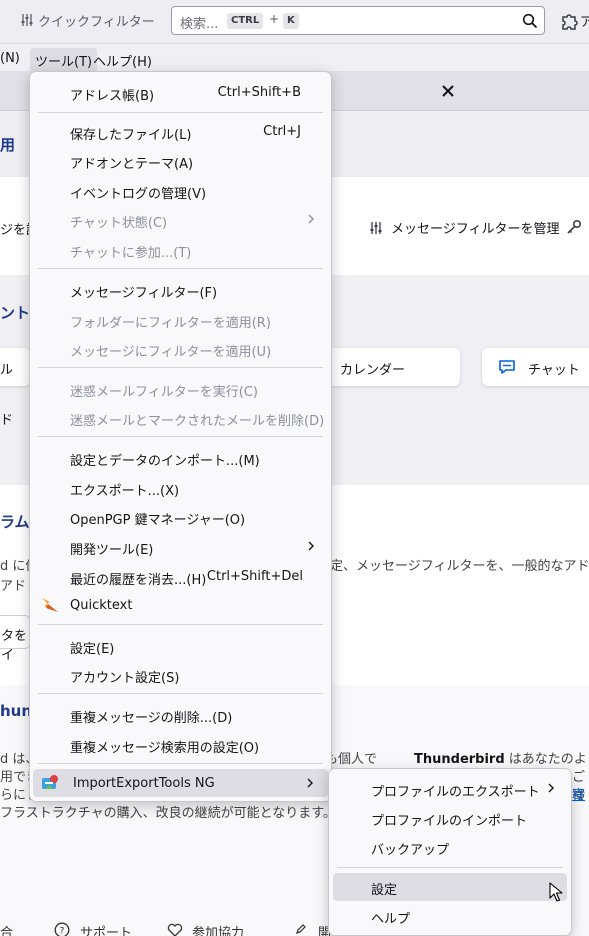 The height and width of the screenshot is (936, 589). I want to click on quicktext-icon, so click(50, 605).